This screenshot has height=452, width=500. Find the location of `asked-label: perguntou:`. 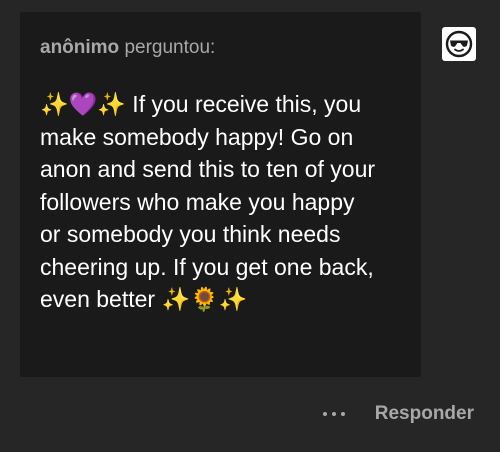

asked-label: perguntou: is located at coordinates (167, 47).